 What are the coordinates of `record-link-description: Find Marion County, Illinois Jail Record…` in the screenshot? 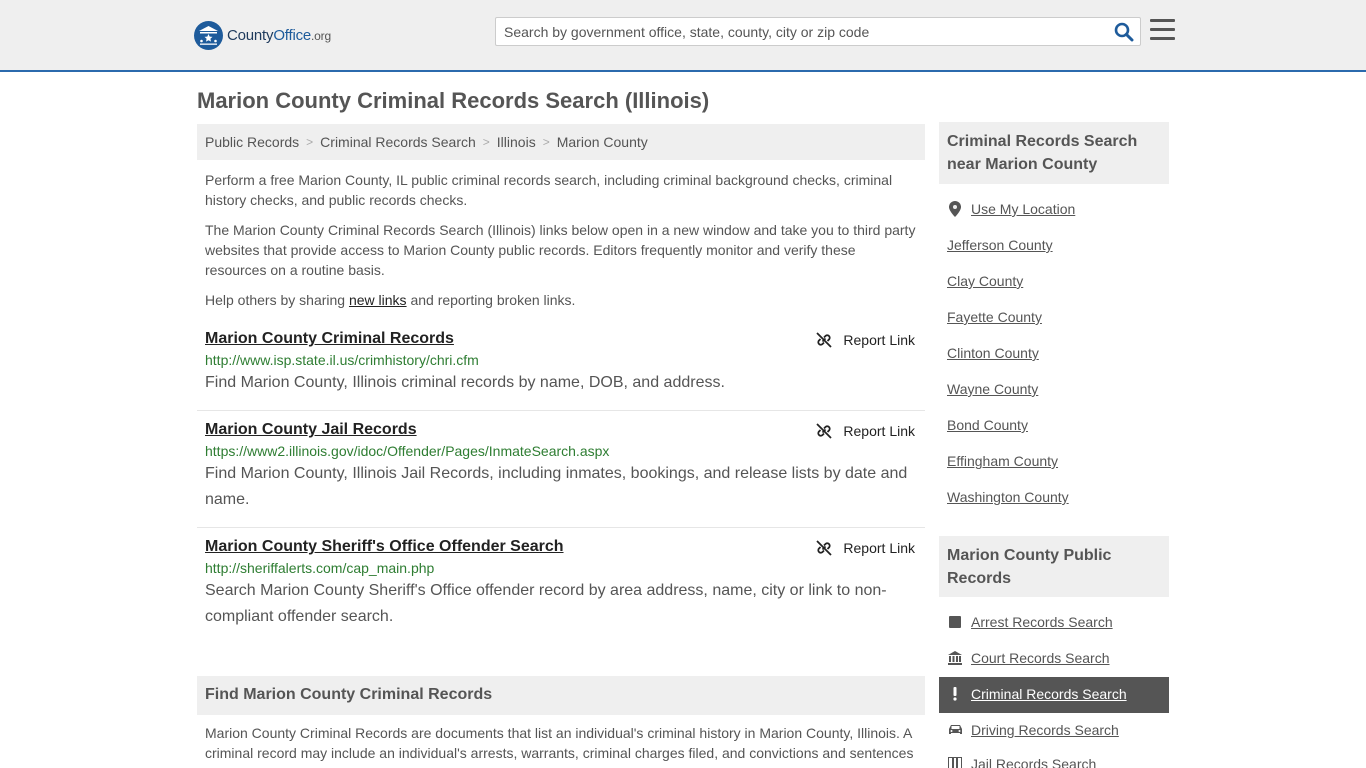 It's located at (556, 486).